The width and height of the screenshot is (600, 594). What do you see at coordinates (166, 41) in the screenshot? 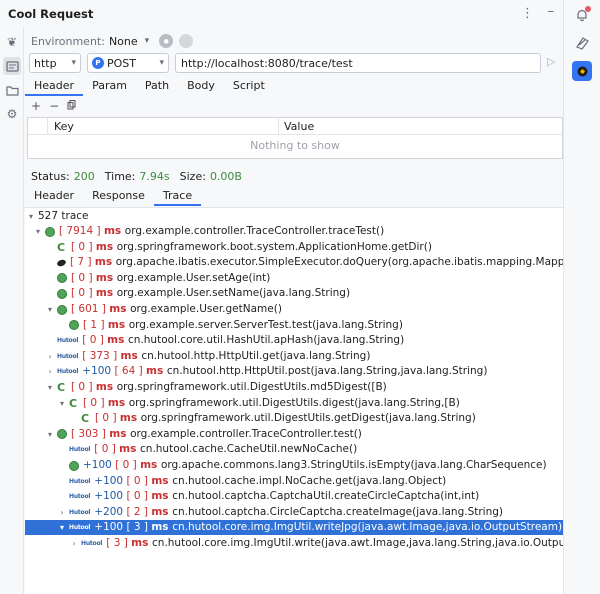
I see `environment-settings-icon: ●` at bounding box center [166, 41].